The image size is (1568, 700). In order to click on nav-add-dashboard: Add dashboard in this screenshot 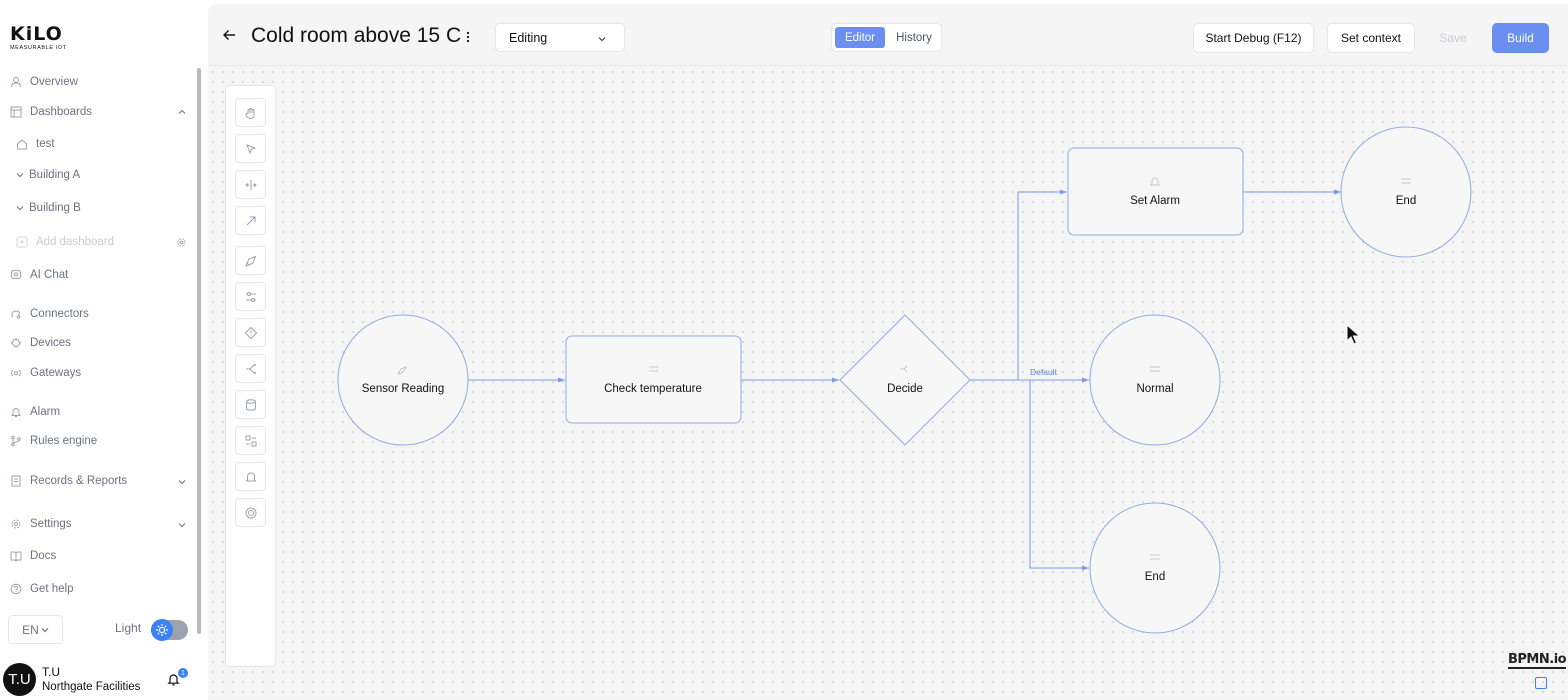, I will do `click(65, 242)`.